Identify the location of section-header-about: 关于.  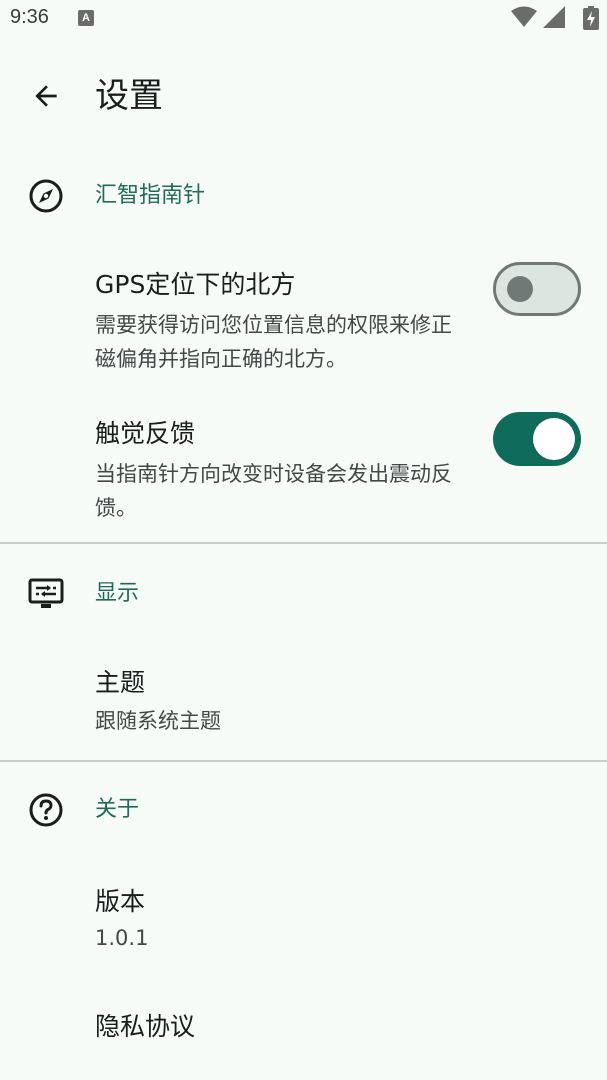
(303, 808).